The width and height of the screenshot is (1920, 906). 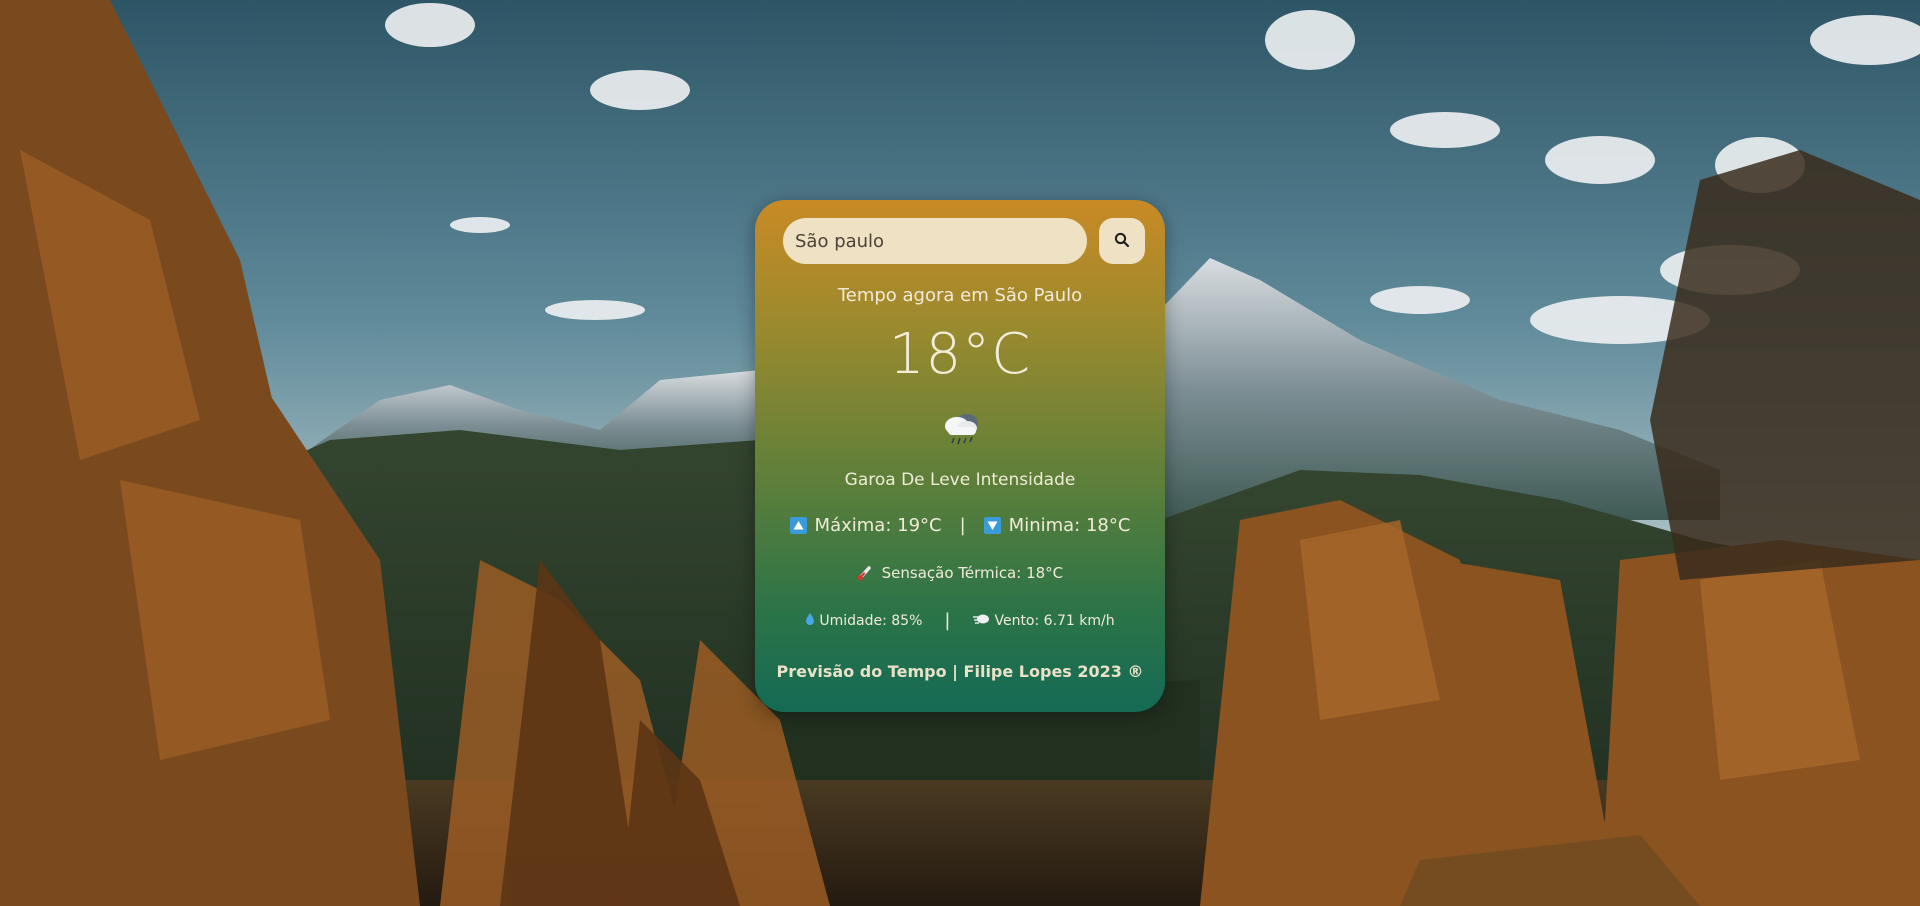 What do you see at coordinates (960, 354) in the screenshot?
I see `current-temperature: 18°C` at bounding box center [960, 354].